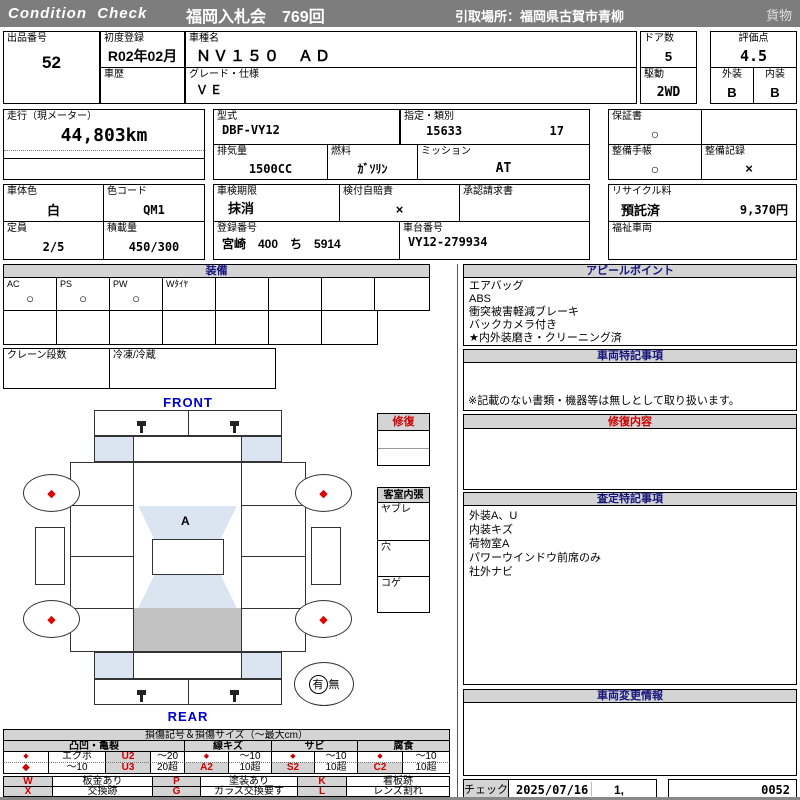 This screenshot has width=800, height=800. I want to click on capacity-value: 2/5, so click(53, 247).